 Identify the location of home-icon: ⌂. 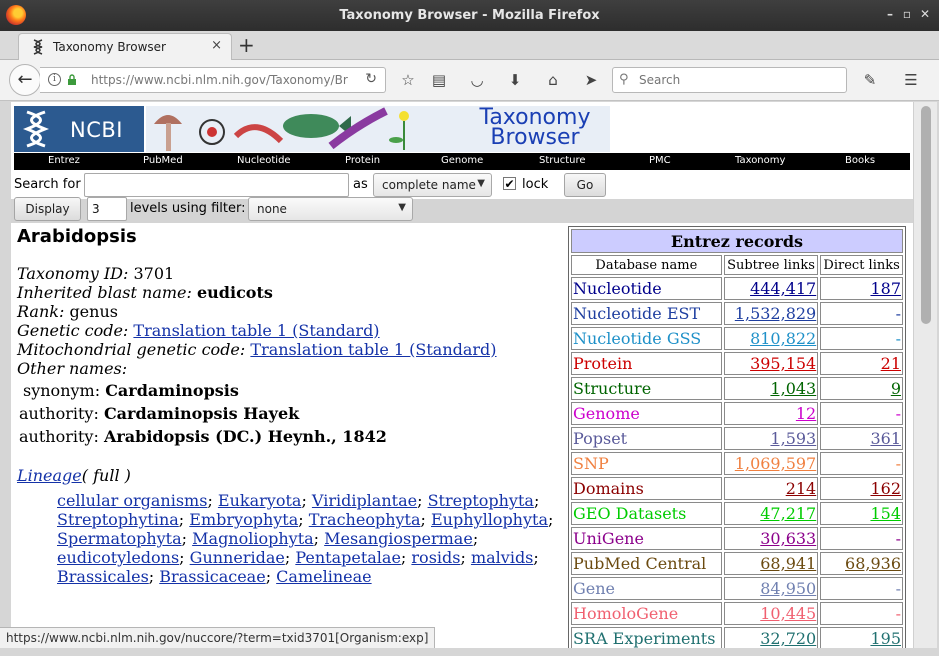
(553, 80).